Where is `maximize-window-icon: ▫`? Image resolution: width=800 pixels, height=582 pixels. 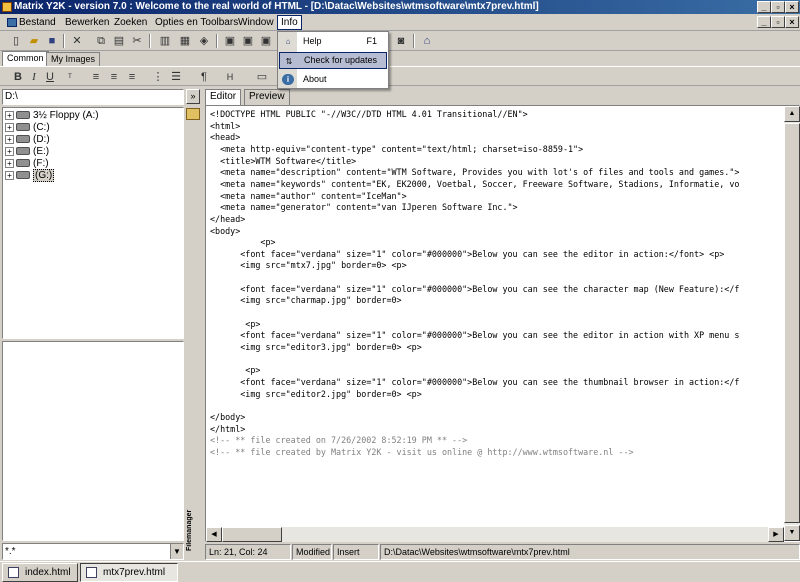
maximize-window-icon: ▫ is located at coordinates (778, 7).